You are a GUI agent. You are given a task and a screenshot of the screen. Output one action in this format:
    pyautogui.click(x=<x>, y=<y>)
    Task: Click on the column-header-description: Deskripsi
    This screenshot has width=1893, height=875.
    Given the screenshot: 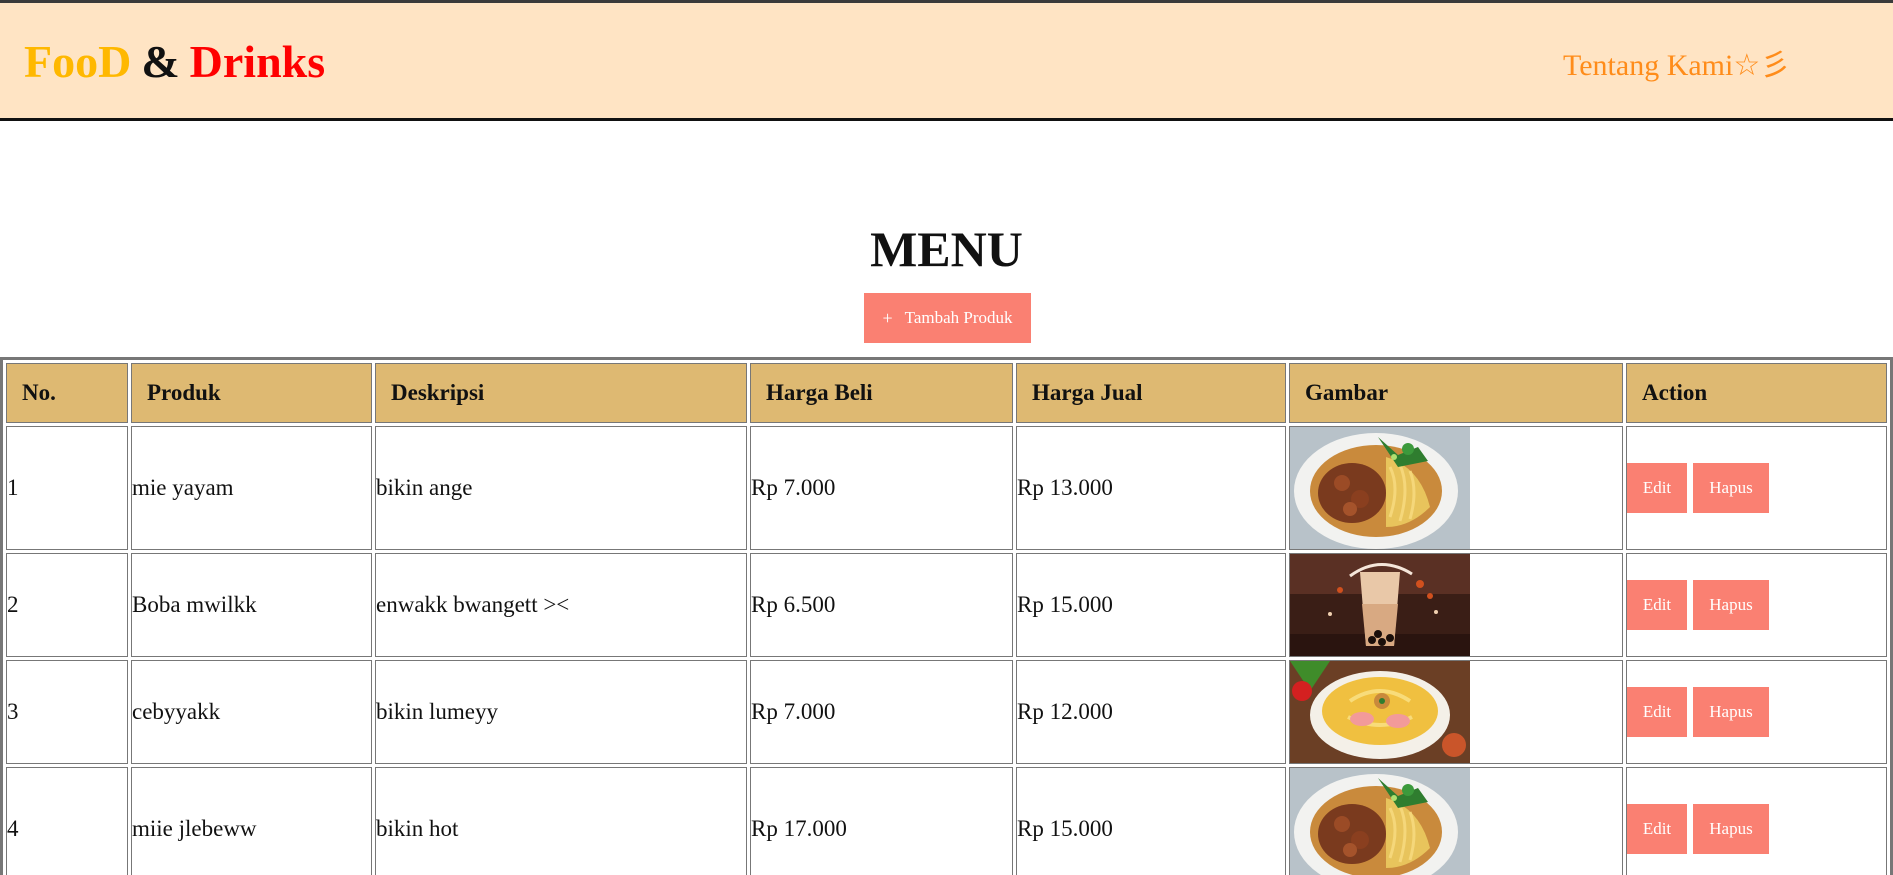 What is the action you would take?
    pyautogui.click(x=561, y=393)
    